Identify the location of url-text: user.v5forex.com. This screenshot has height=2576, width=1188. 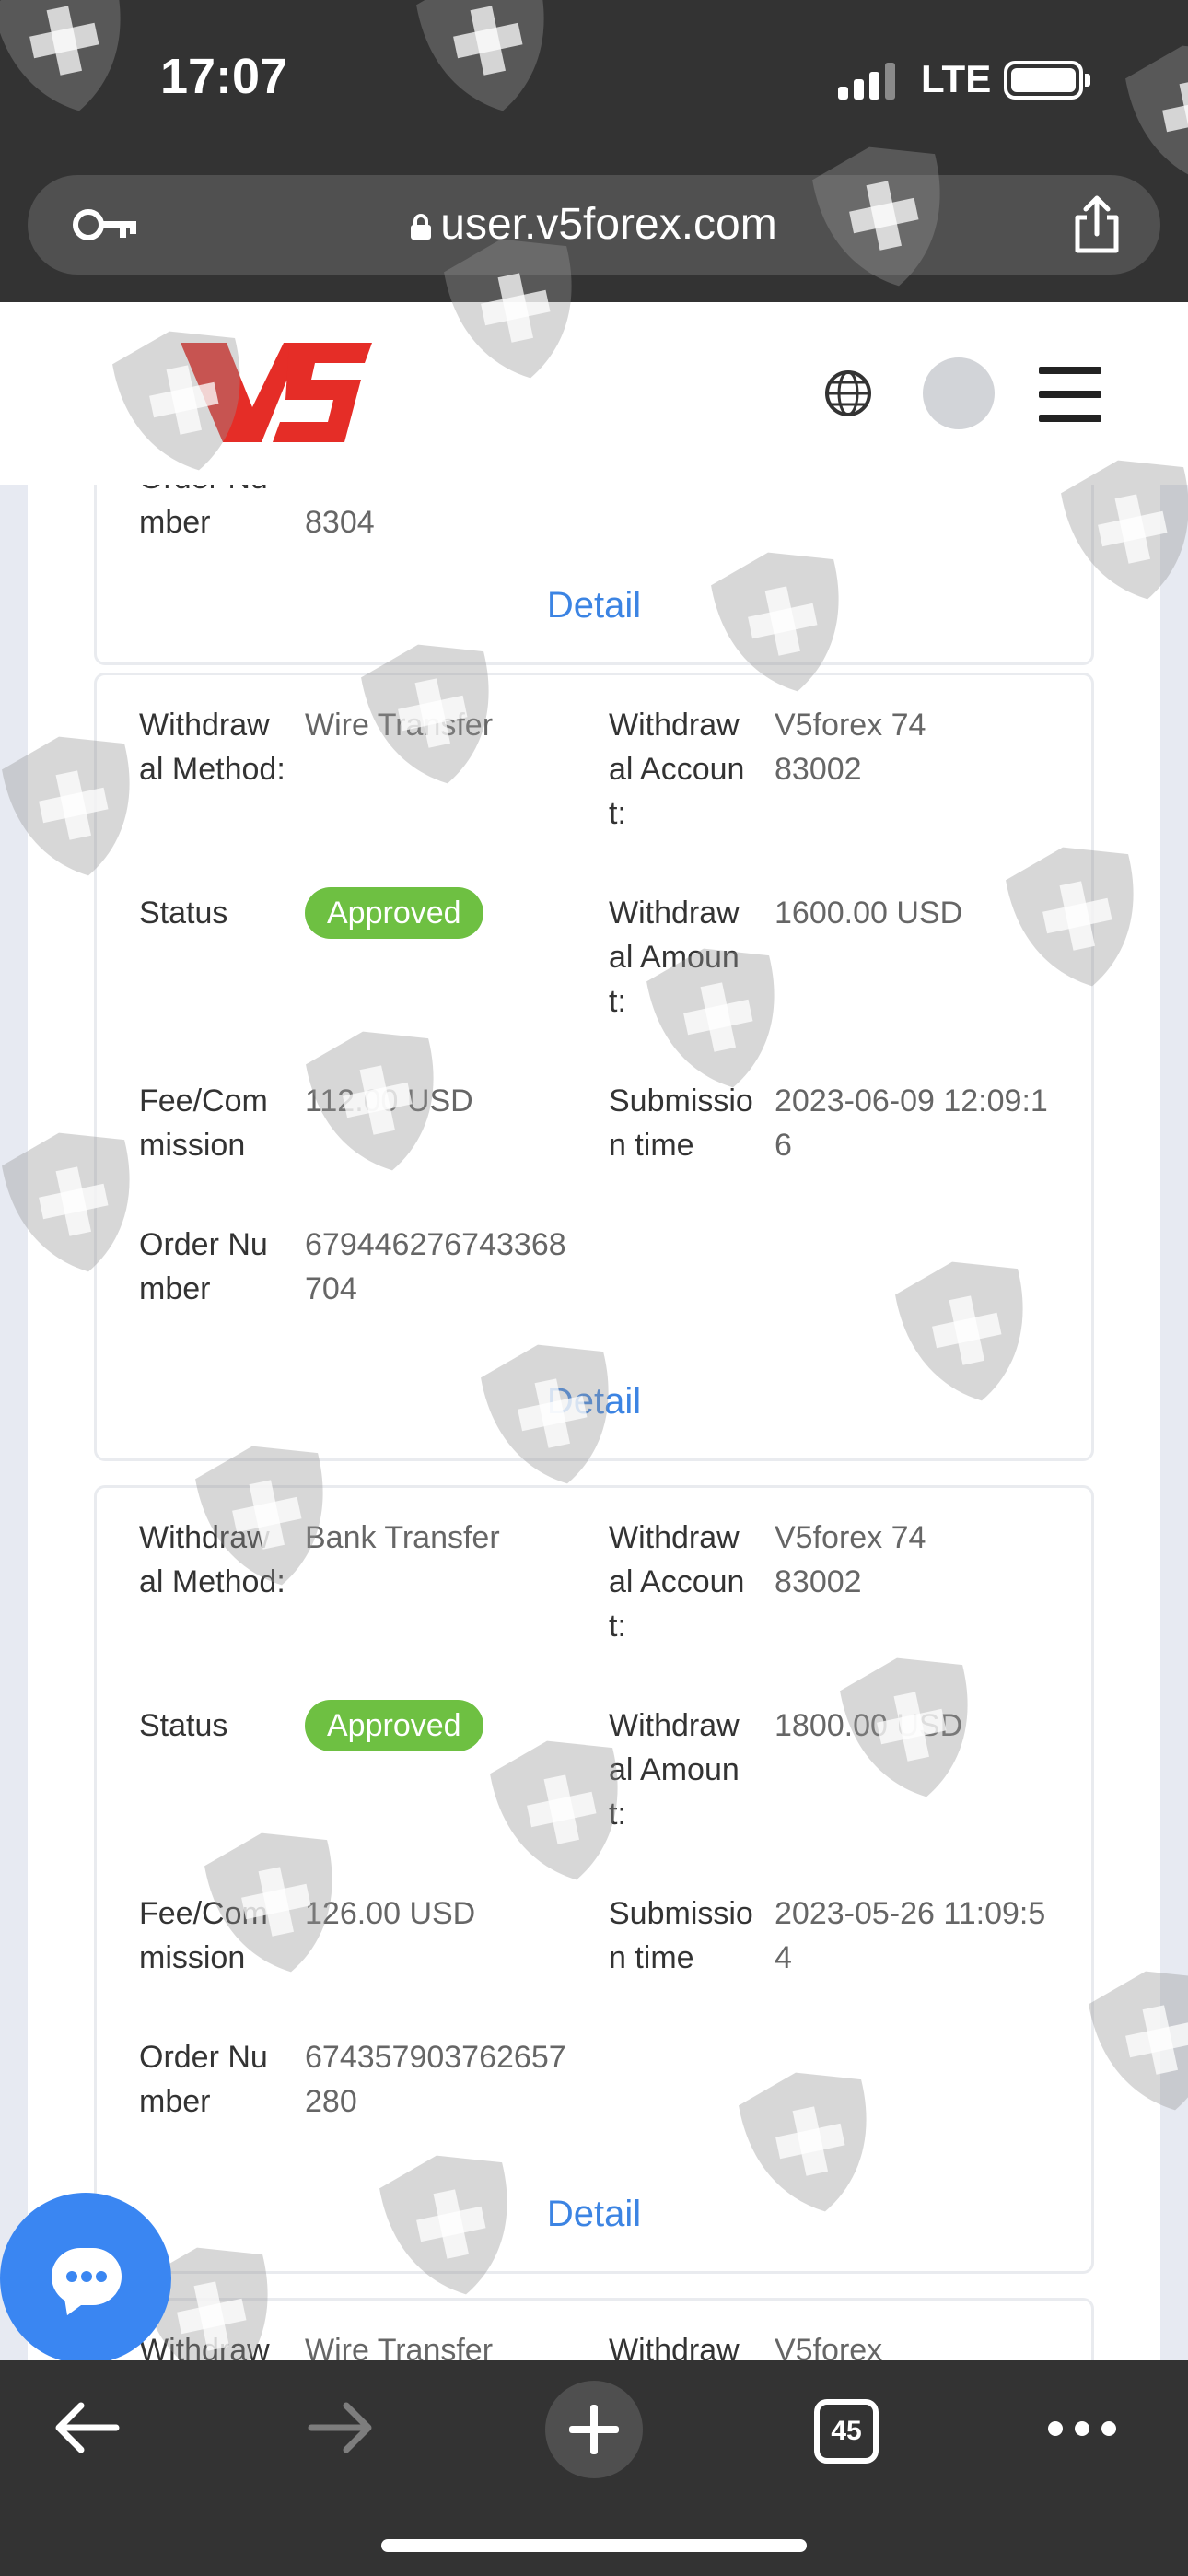
(608, 224).